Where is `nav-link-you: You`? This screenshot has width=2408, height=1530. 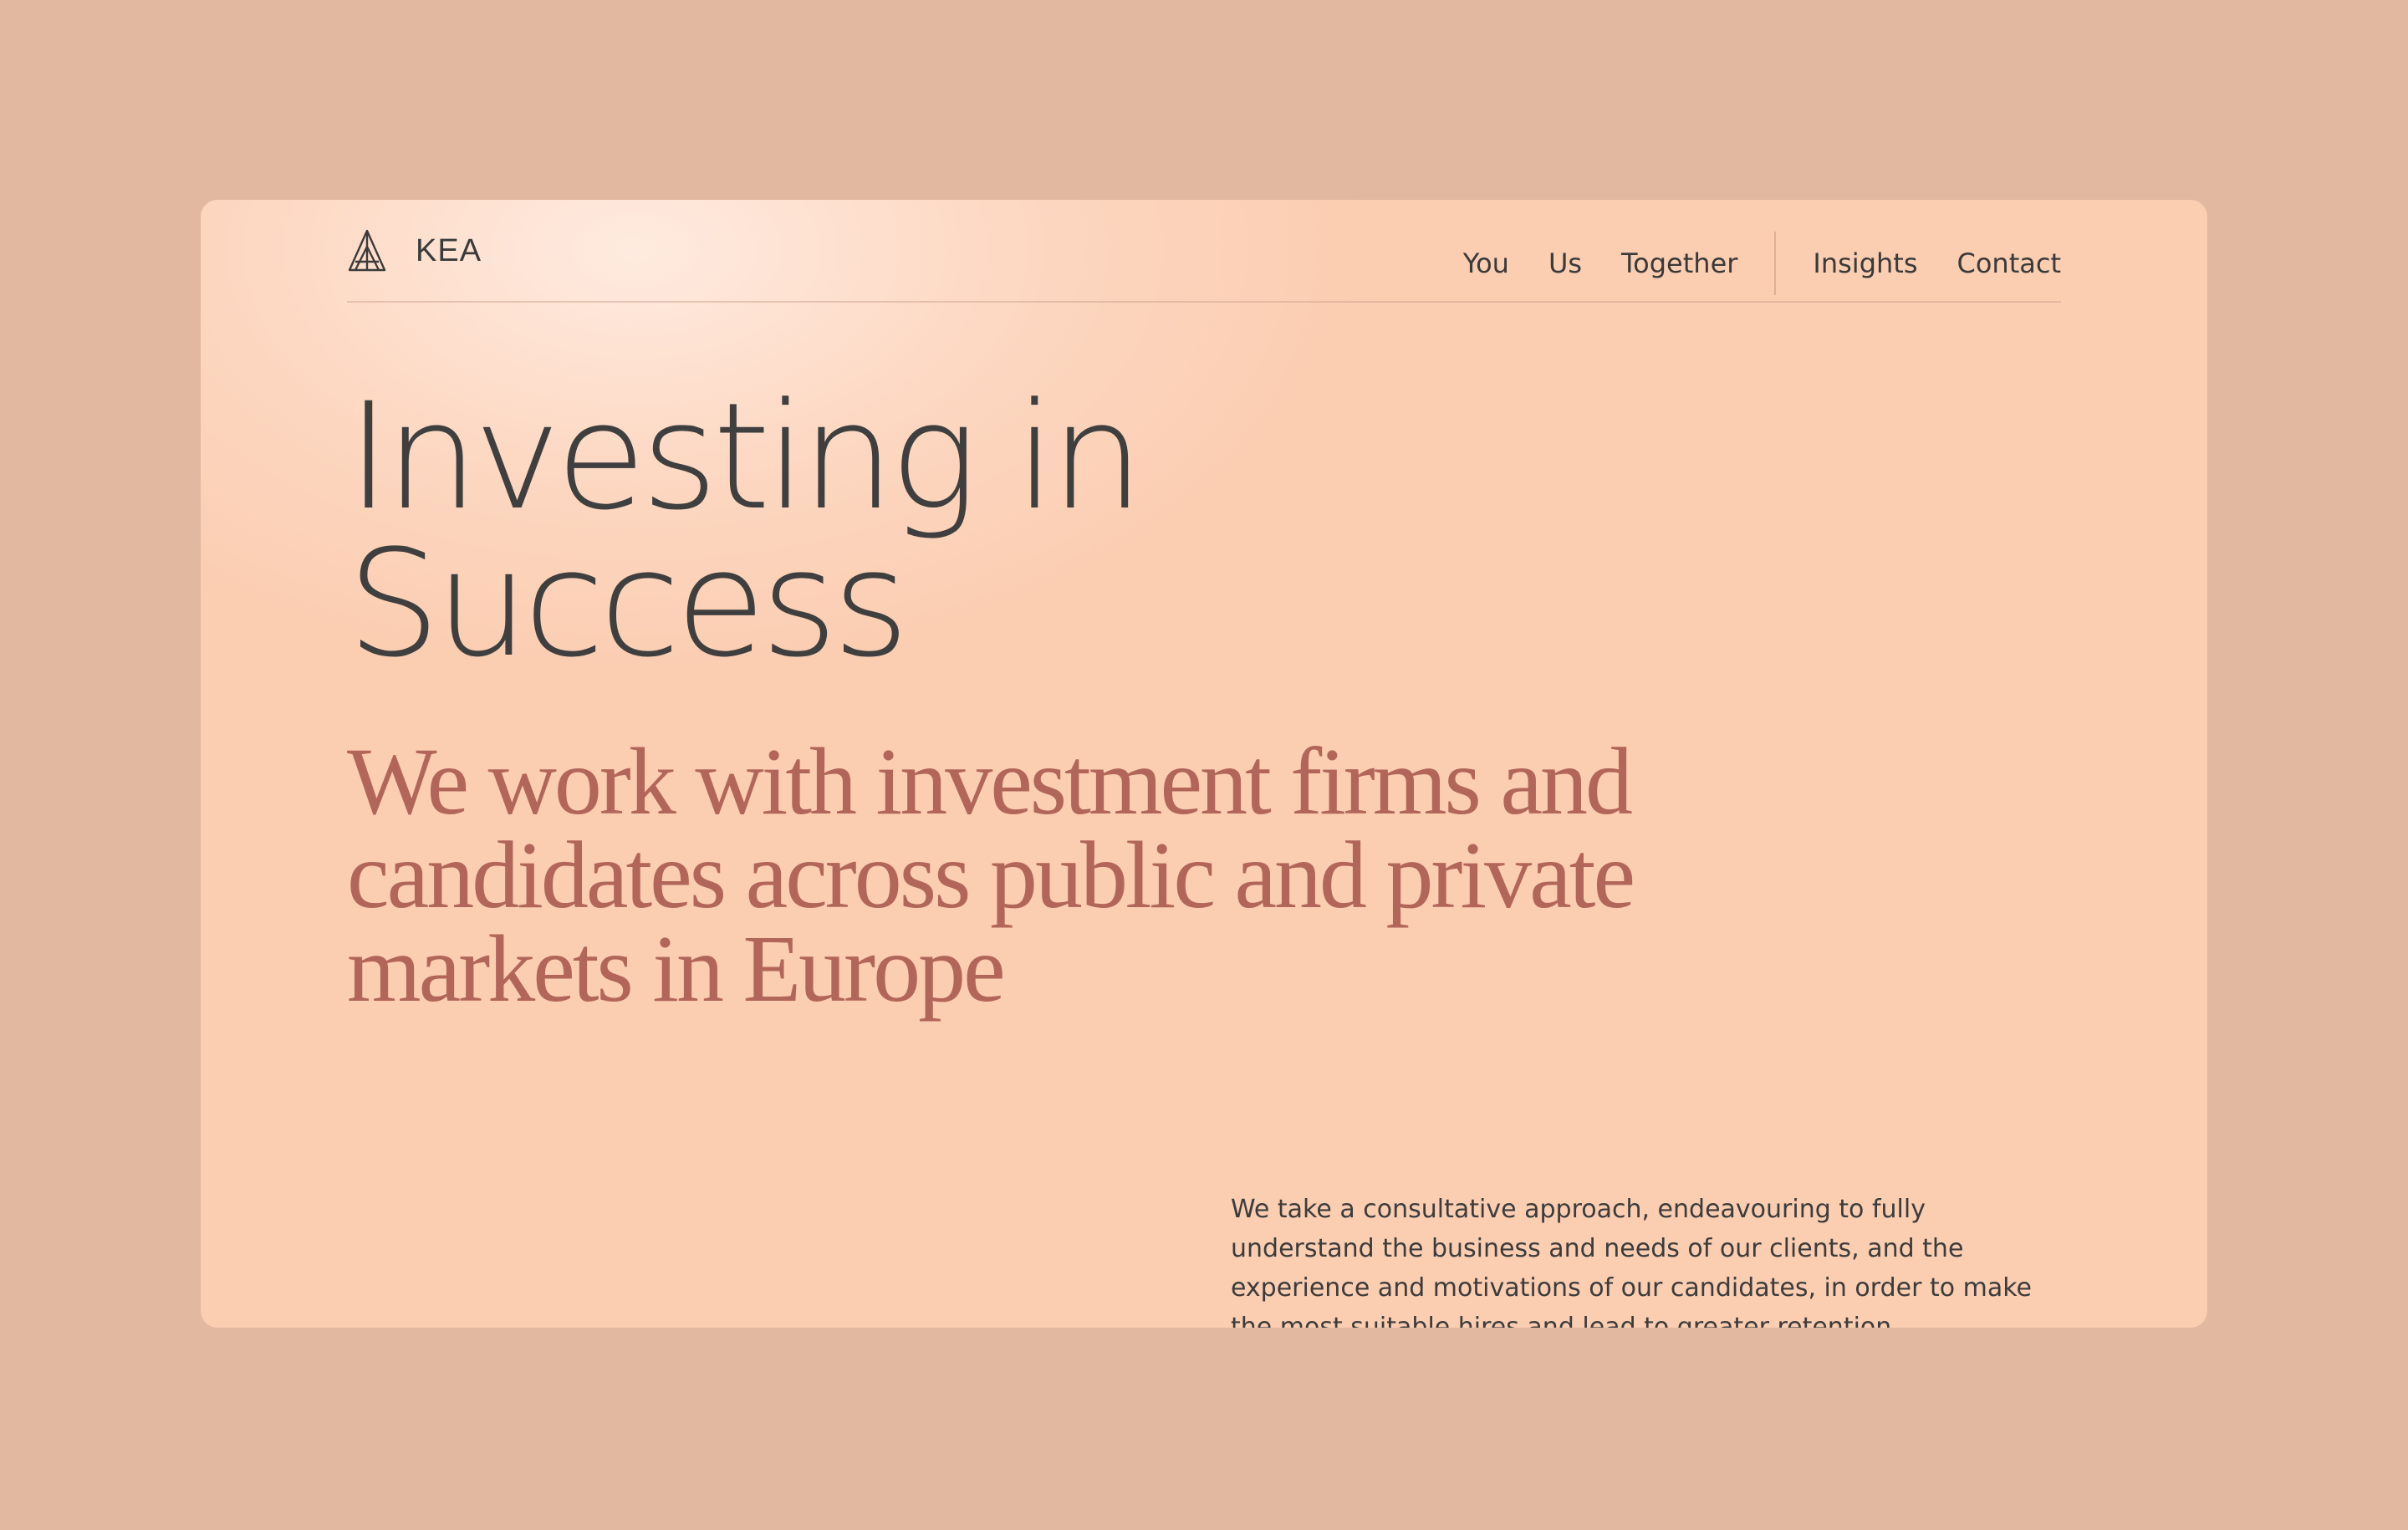
nav-link-you: You is located at coordinates (1486, 263).